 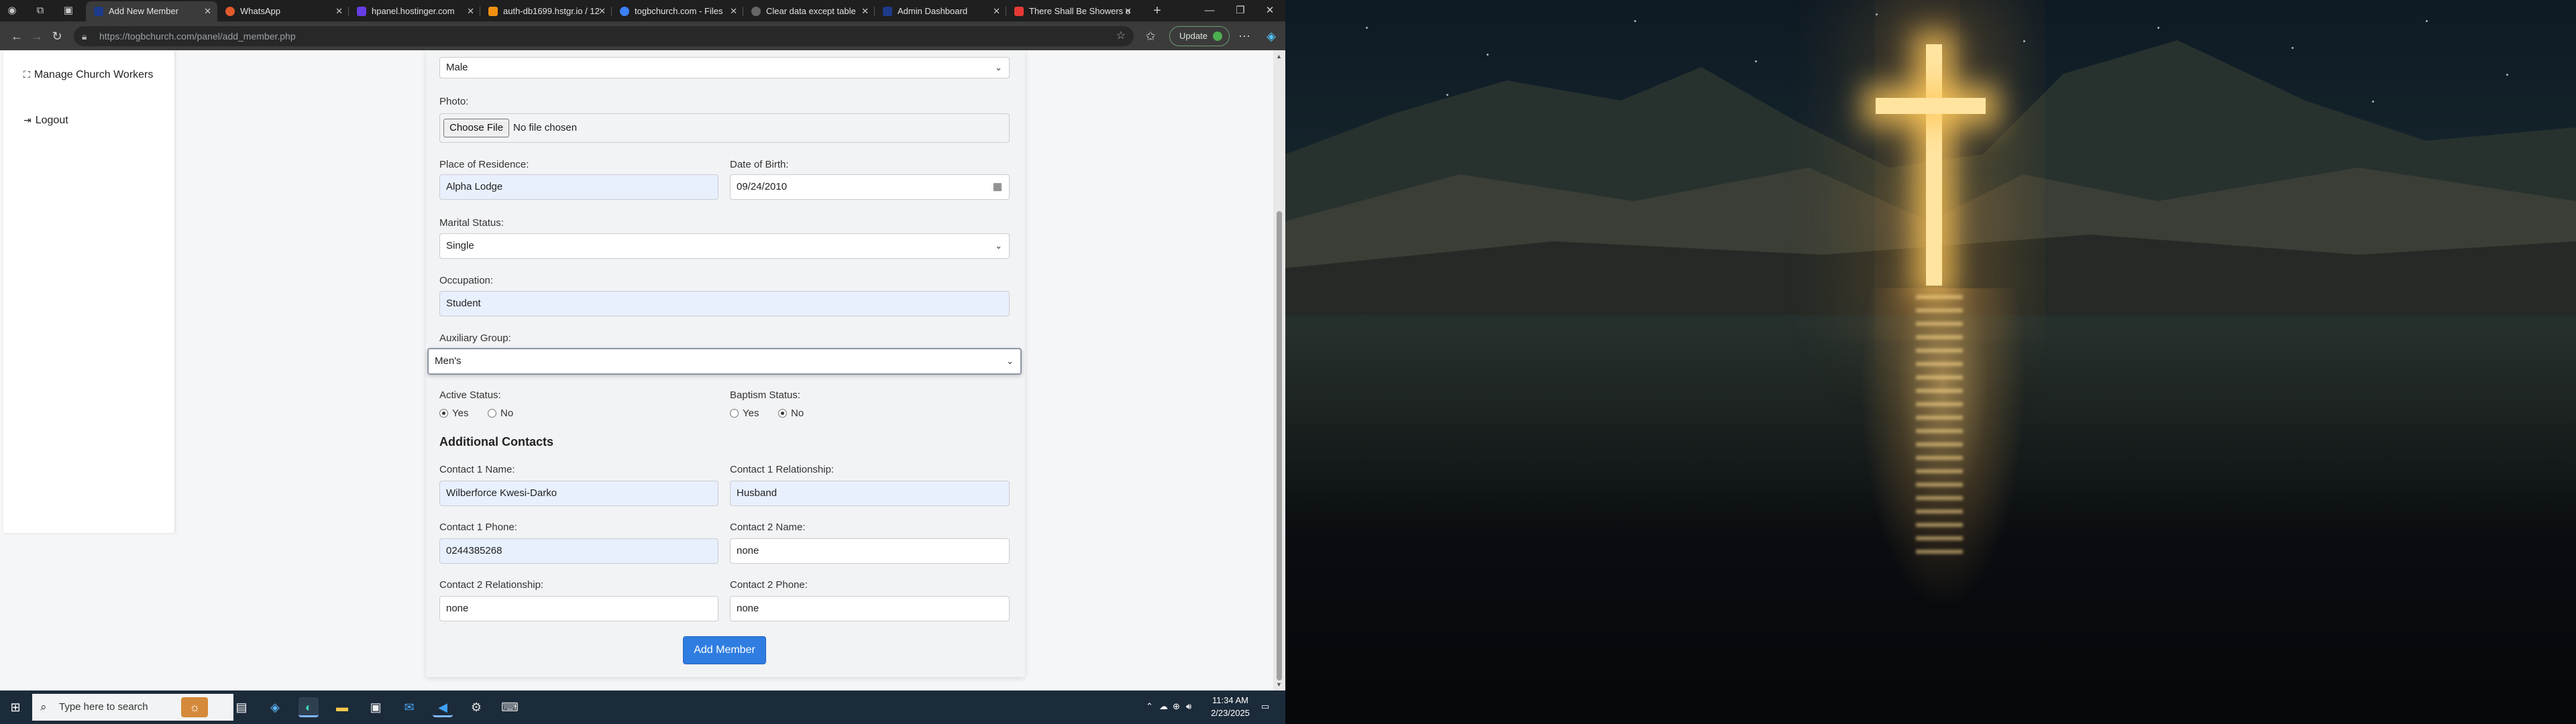 I want to click on calendar-icon: ▦, so click(x=997, y=187).